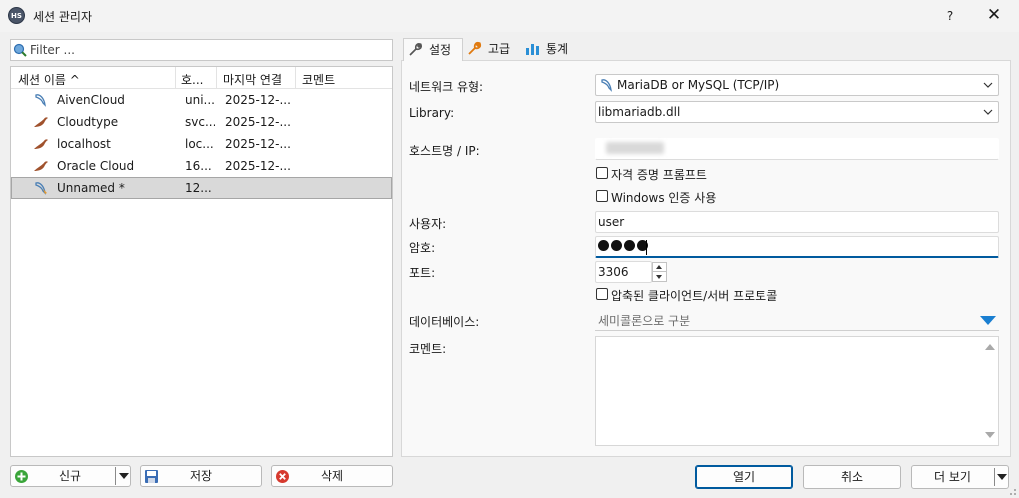  I want to click on comment-textarea, so click(797, 391).